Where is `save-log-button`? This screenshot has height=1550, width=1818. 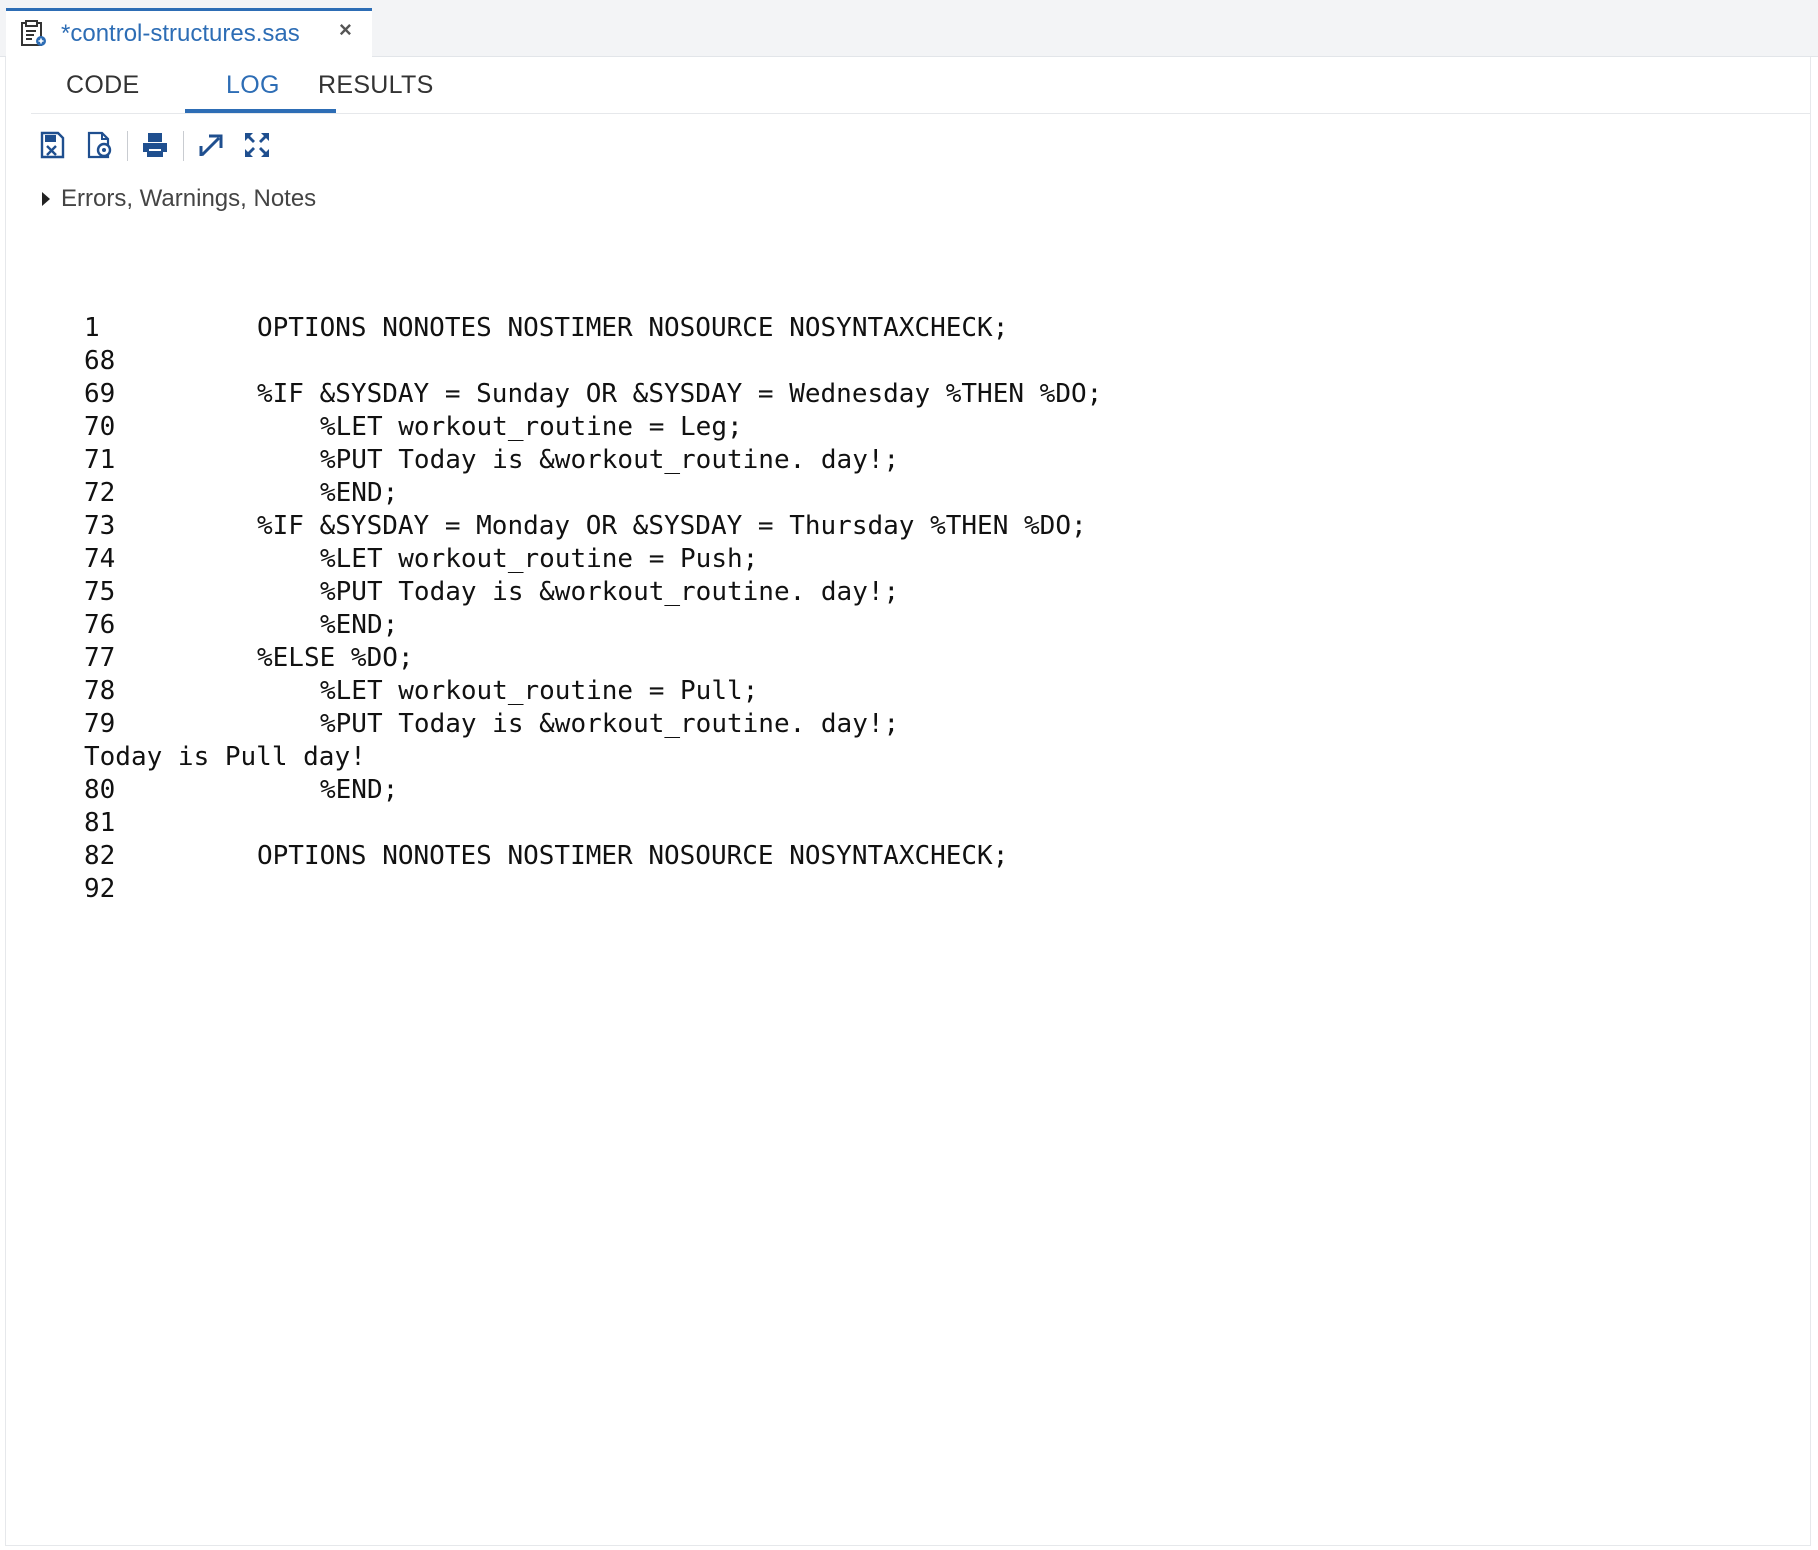 save-log-button is located at coordinates (53, 145).